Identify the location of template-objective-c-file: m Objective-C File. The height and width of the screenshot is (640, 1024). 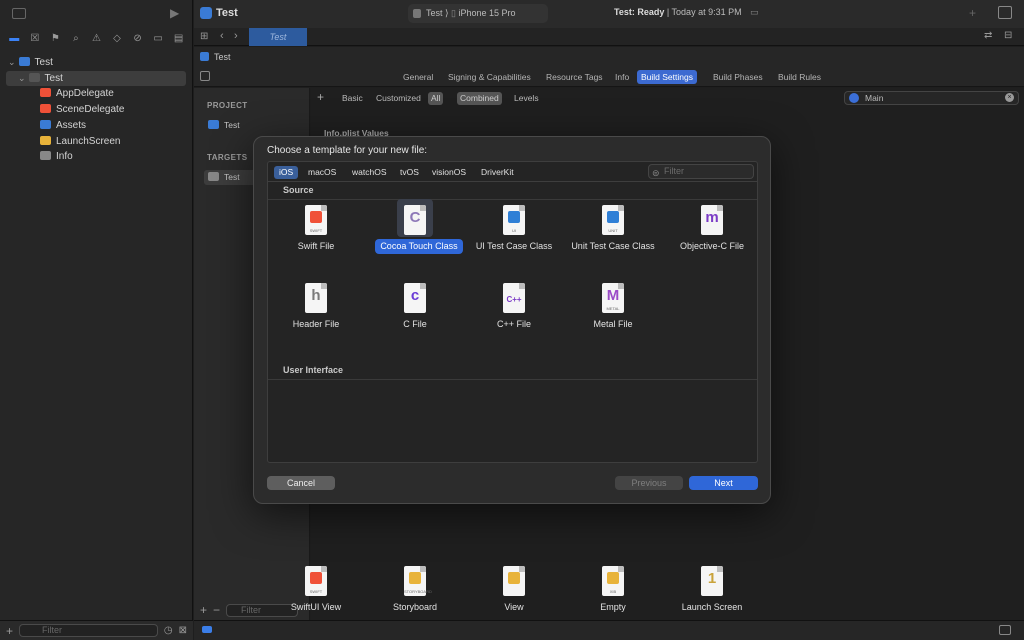
(712, 233).